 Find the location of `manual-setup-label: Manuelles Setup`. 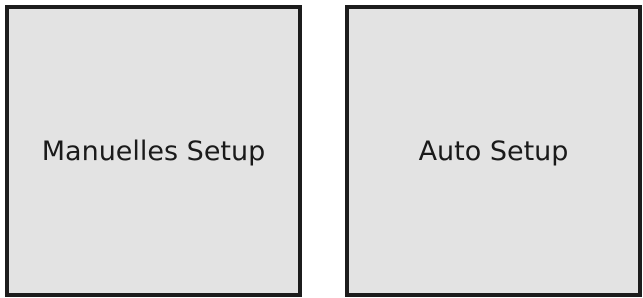

manual-setup-label: Manuelles Setup is located at coordinates (153, 151).